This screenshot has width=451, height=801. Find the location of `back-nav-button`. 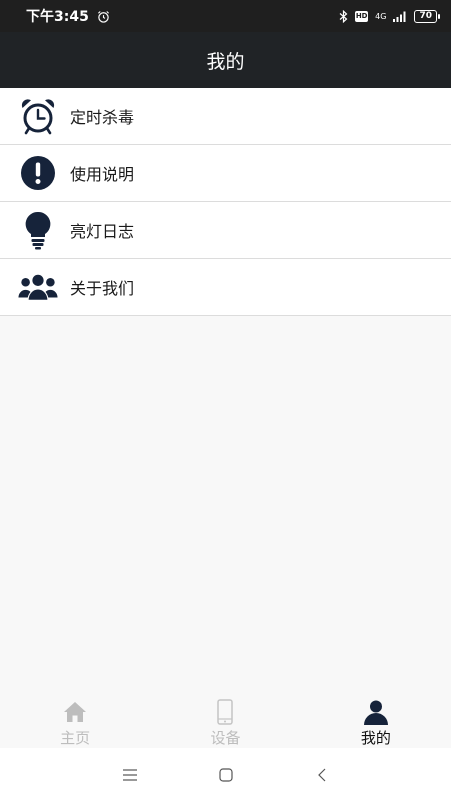

back-nav-button is located at coordinates (322, 775).